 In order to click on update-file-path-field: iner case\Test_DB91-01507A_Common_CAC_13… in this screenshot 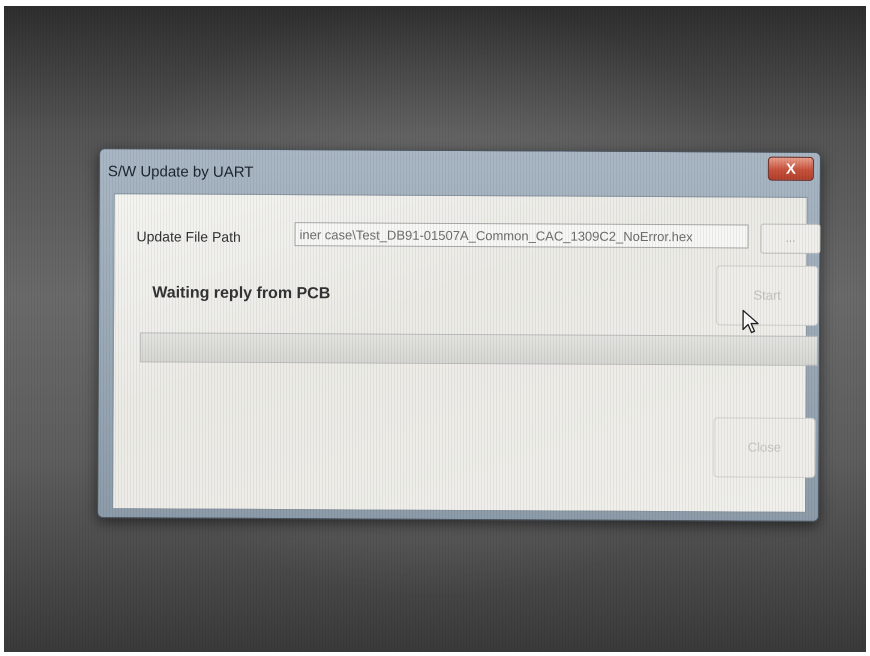, I will do `click(521, 235)`.